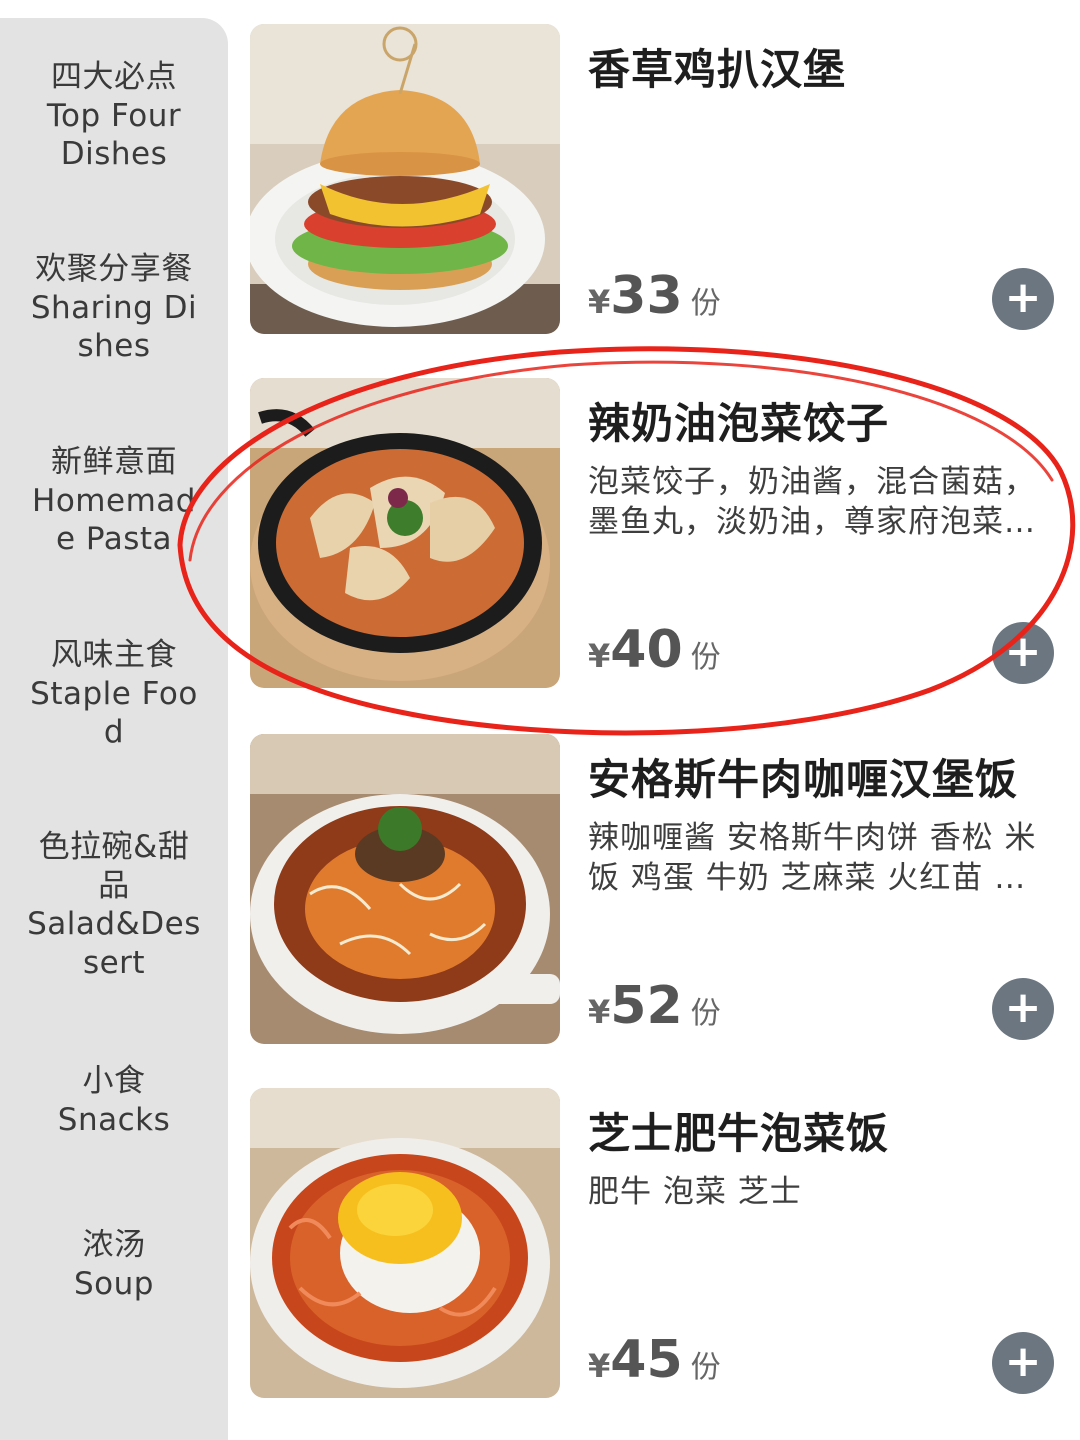  Describe the element at coordinates (114, 1119) in the screenshot. I see `sidebar-item-label-en: Snacks` at that location.